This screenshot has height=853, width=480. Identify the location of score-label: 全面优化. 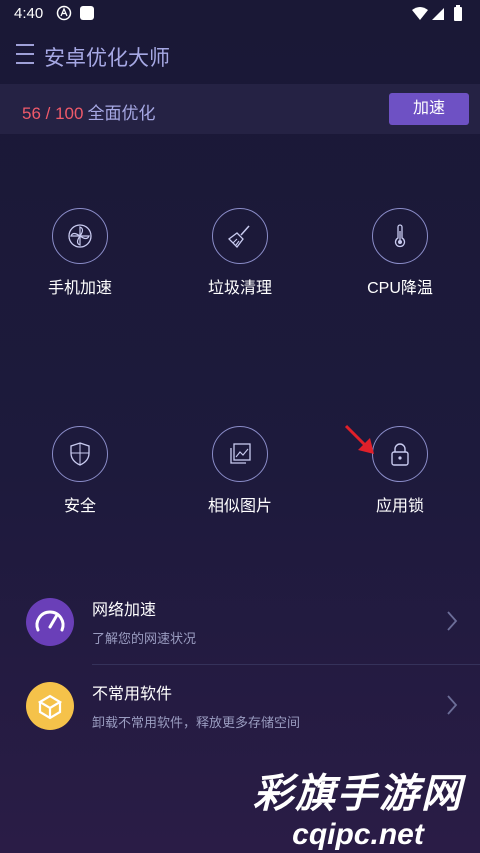
(121, 113).